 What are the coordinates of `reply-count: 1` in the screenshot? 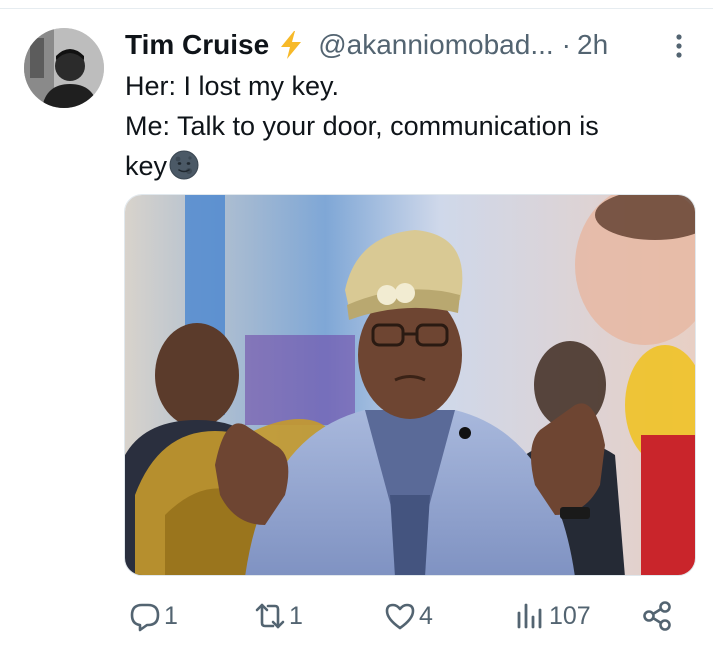 It's located at (171, 615).